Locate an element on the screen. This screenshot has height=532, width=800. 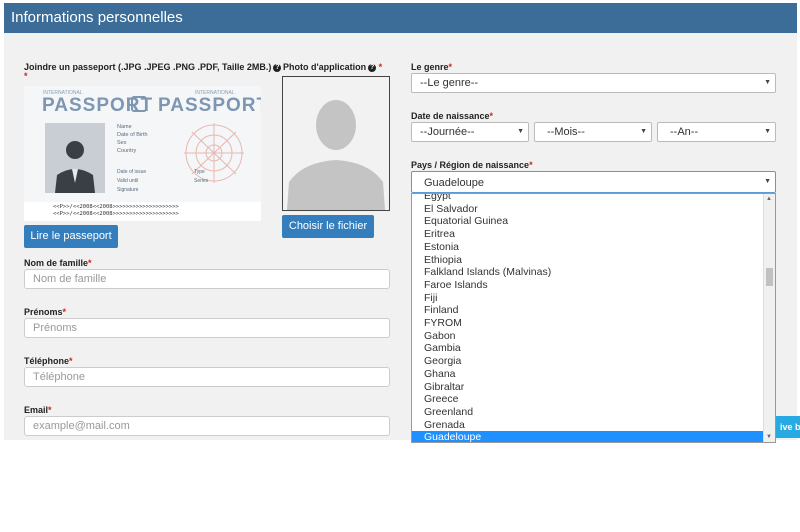
pays-option: Estonia is located at coordinates (588, 247).